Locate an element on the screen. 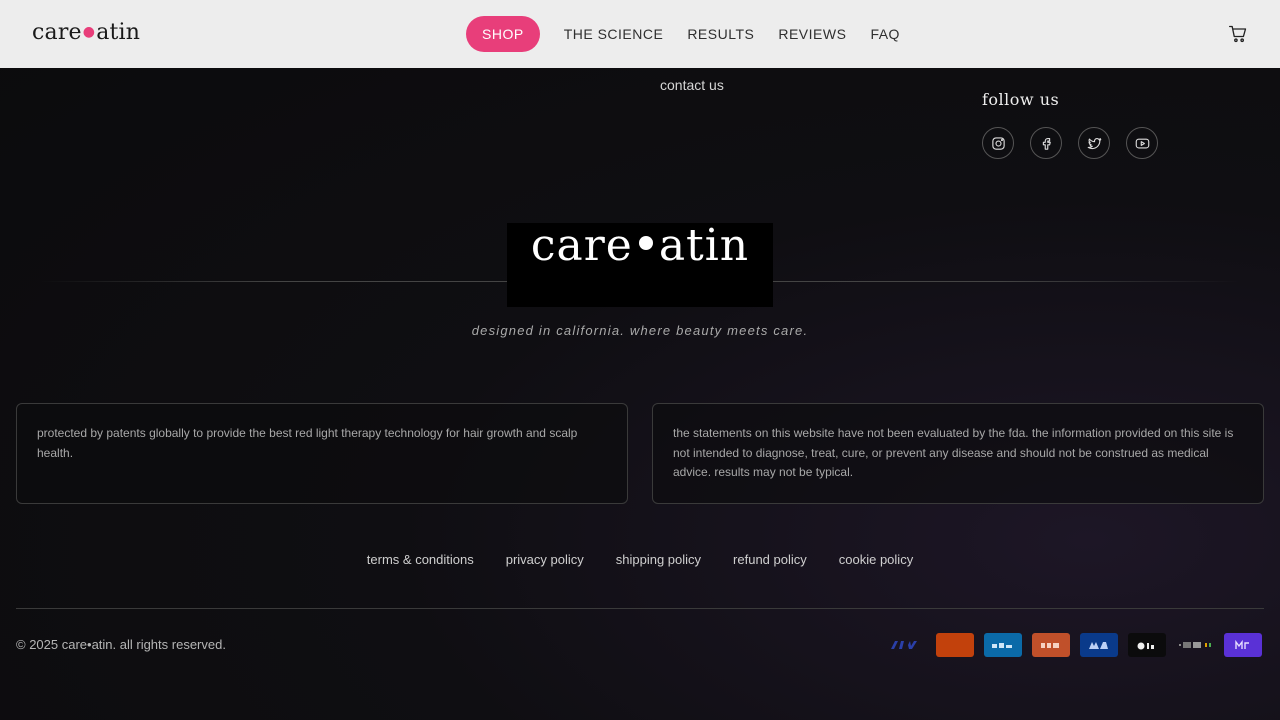 The height and width of the screenshot is (720, 1280). nav-item-faq: FAQ is located at coordinates (885, 34).